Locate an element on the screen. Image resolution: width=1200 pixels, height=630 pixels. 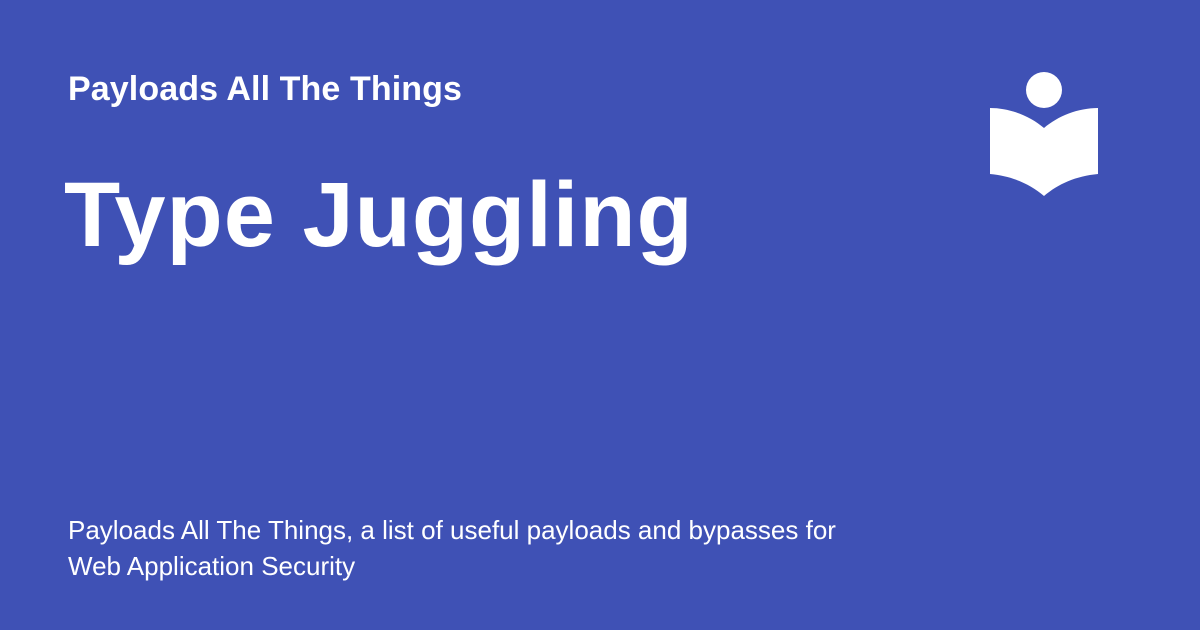
site-name: Payloads All The Things is located at coordinates (265, 89).